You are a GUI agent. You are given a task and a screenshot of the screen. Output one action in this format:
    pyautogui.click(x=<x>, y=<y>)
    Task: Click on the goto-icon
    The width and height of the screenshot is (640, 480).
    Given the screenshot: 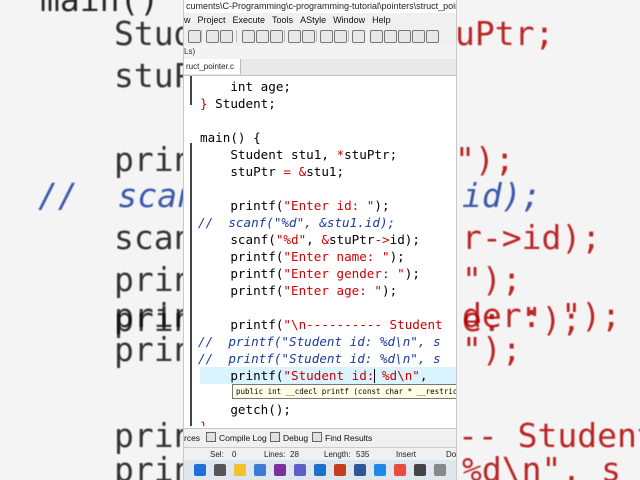 What is the action you would take?
    pyautogui.click(x=276, y=36)
    